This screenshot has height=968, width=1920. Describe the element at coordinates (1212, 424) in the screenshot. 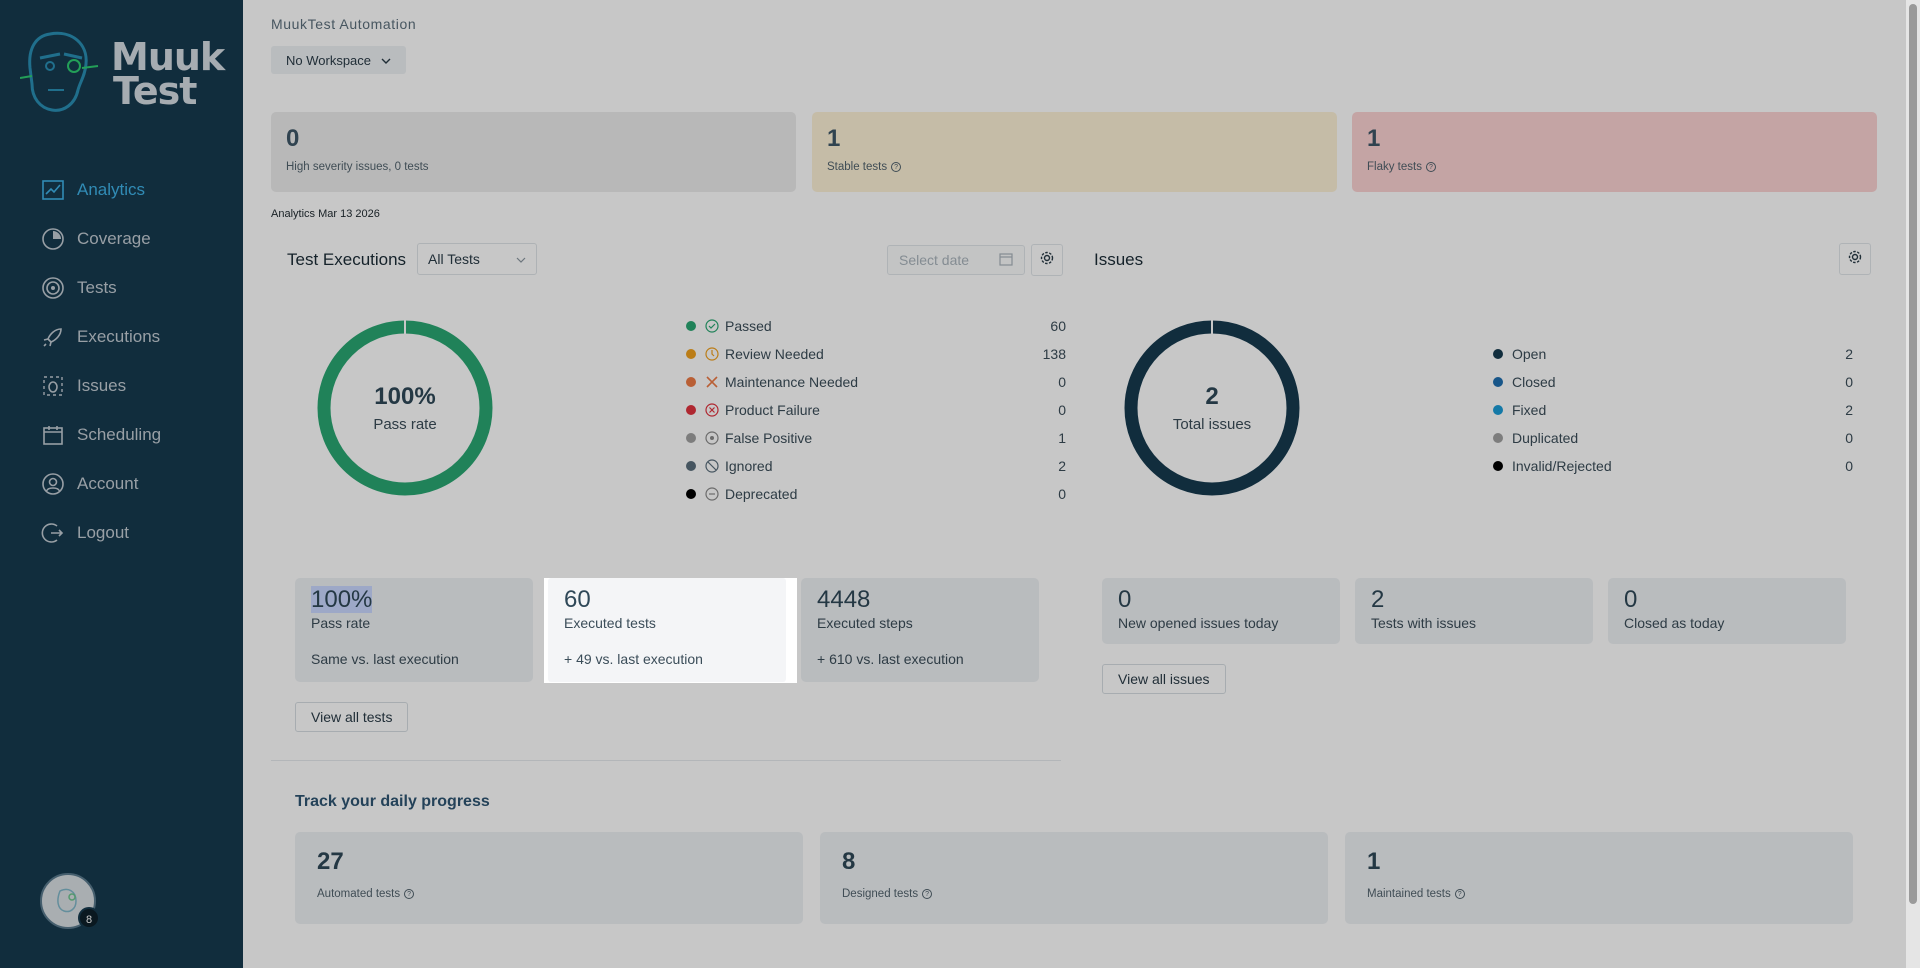

I see `donut-label: Total issues` at that location.